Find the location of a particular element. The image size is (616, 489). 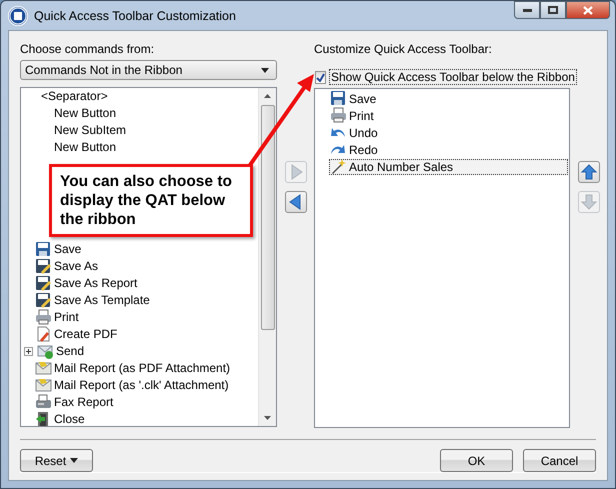

up-arrow-icon is located at coordinates (589, 172).